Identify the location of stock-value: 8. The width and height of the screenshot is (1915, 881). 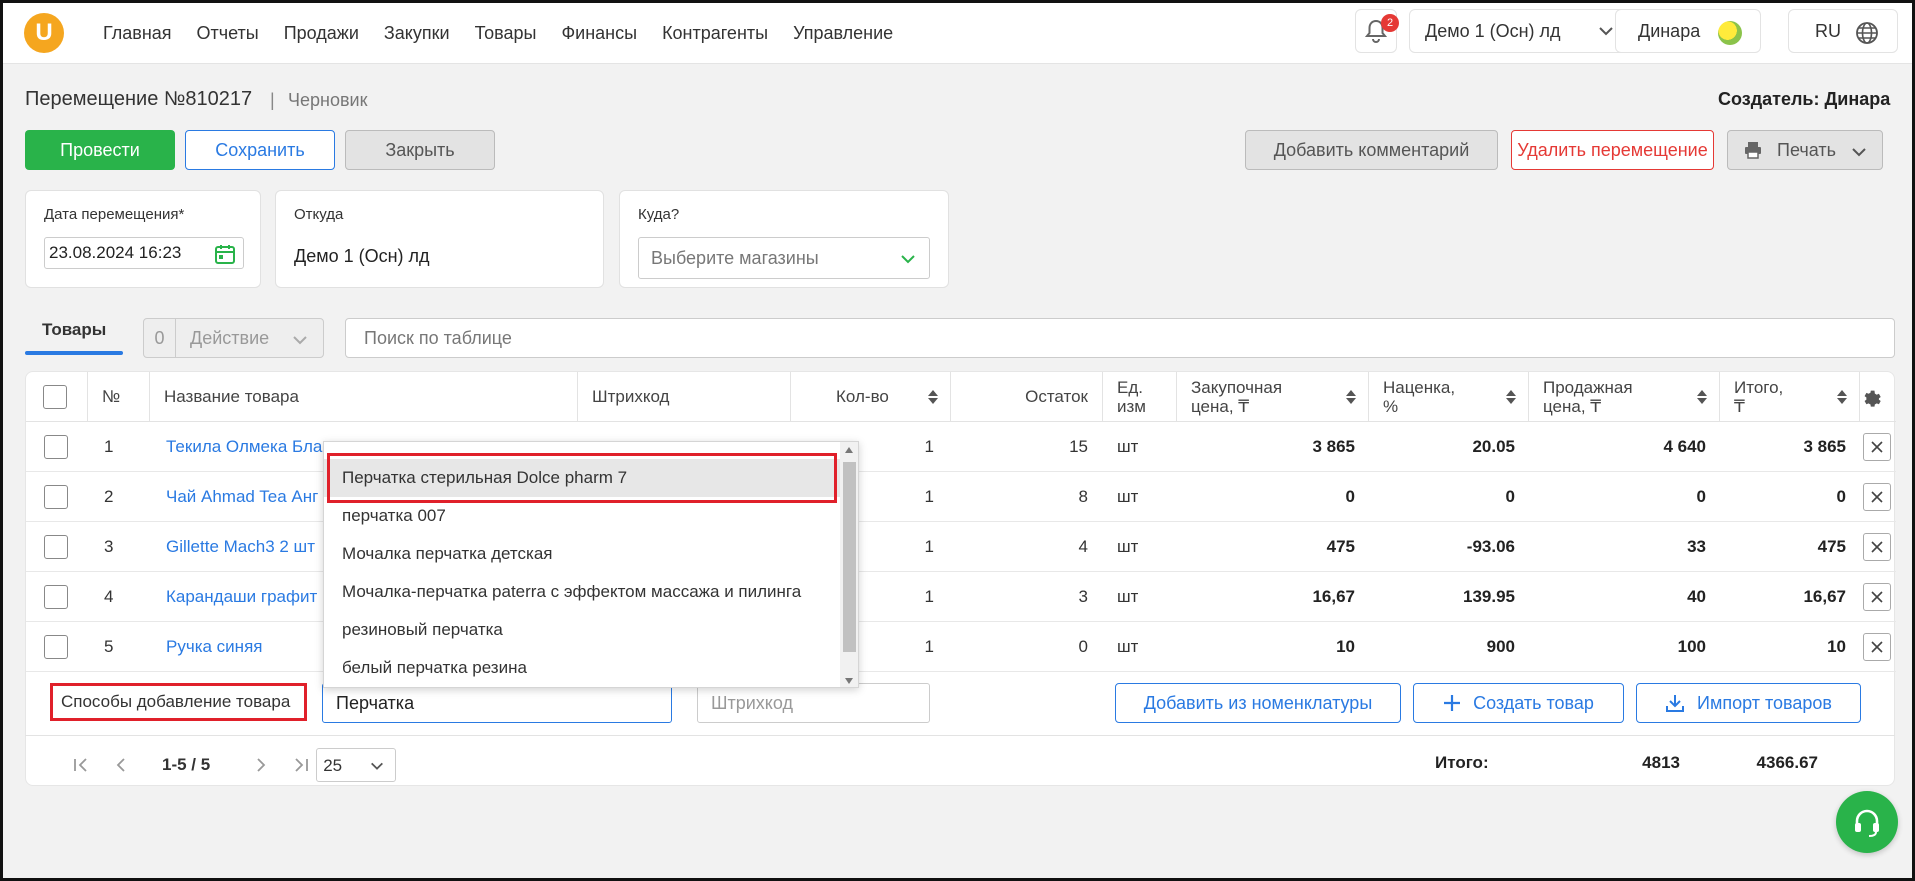
(1083, 496).